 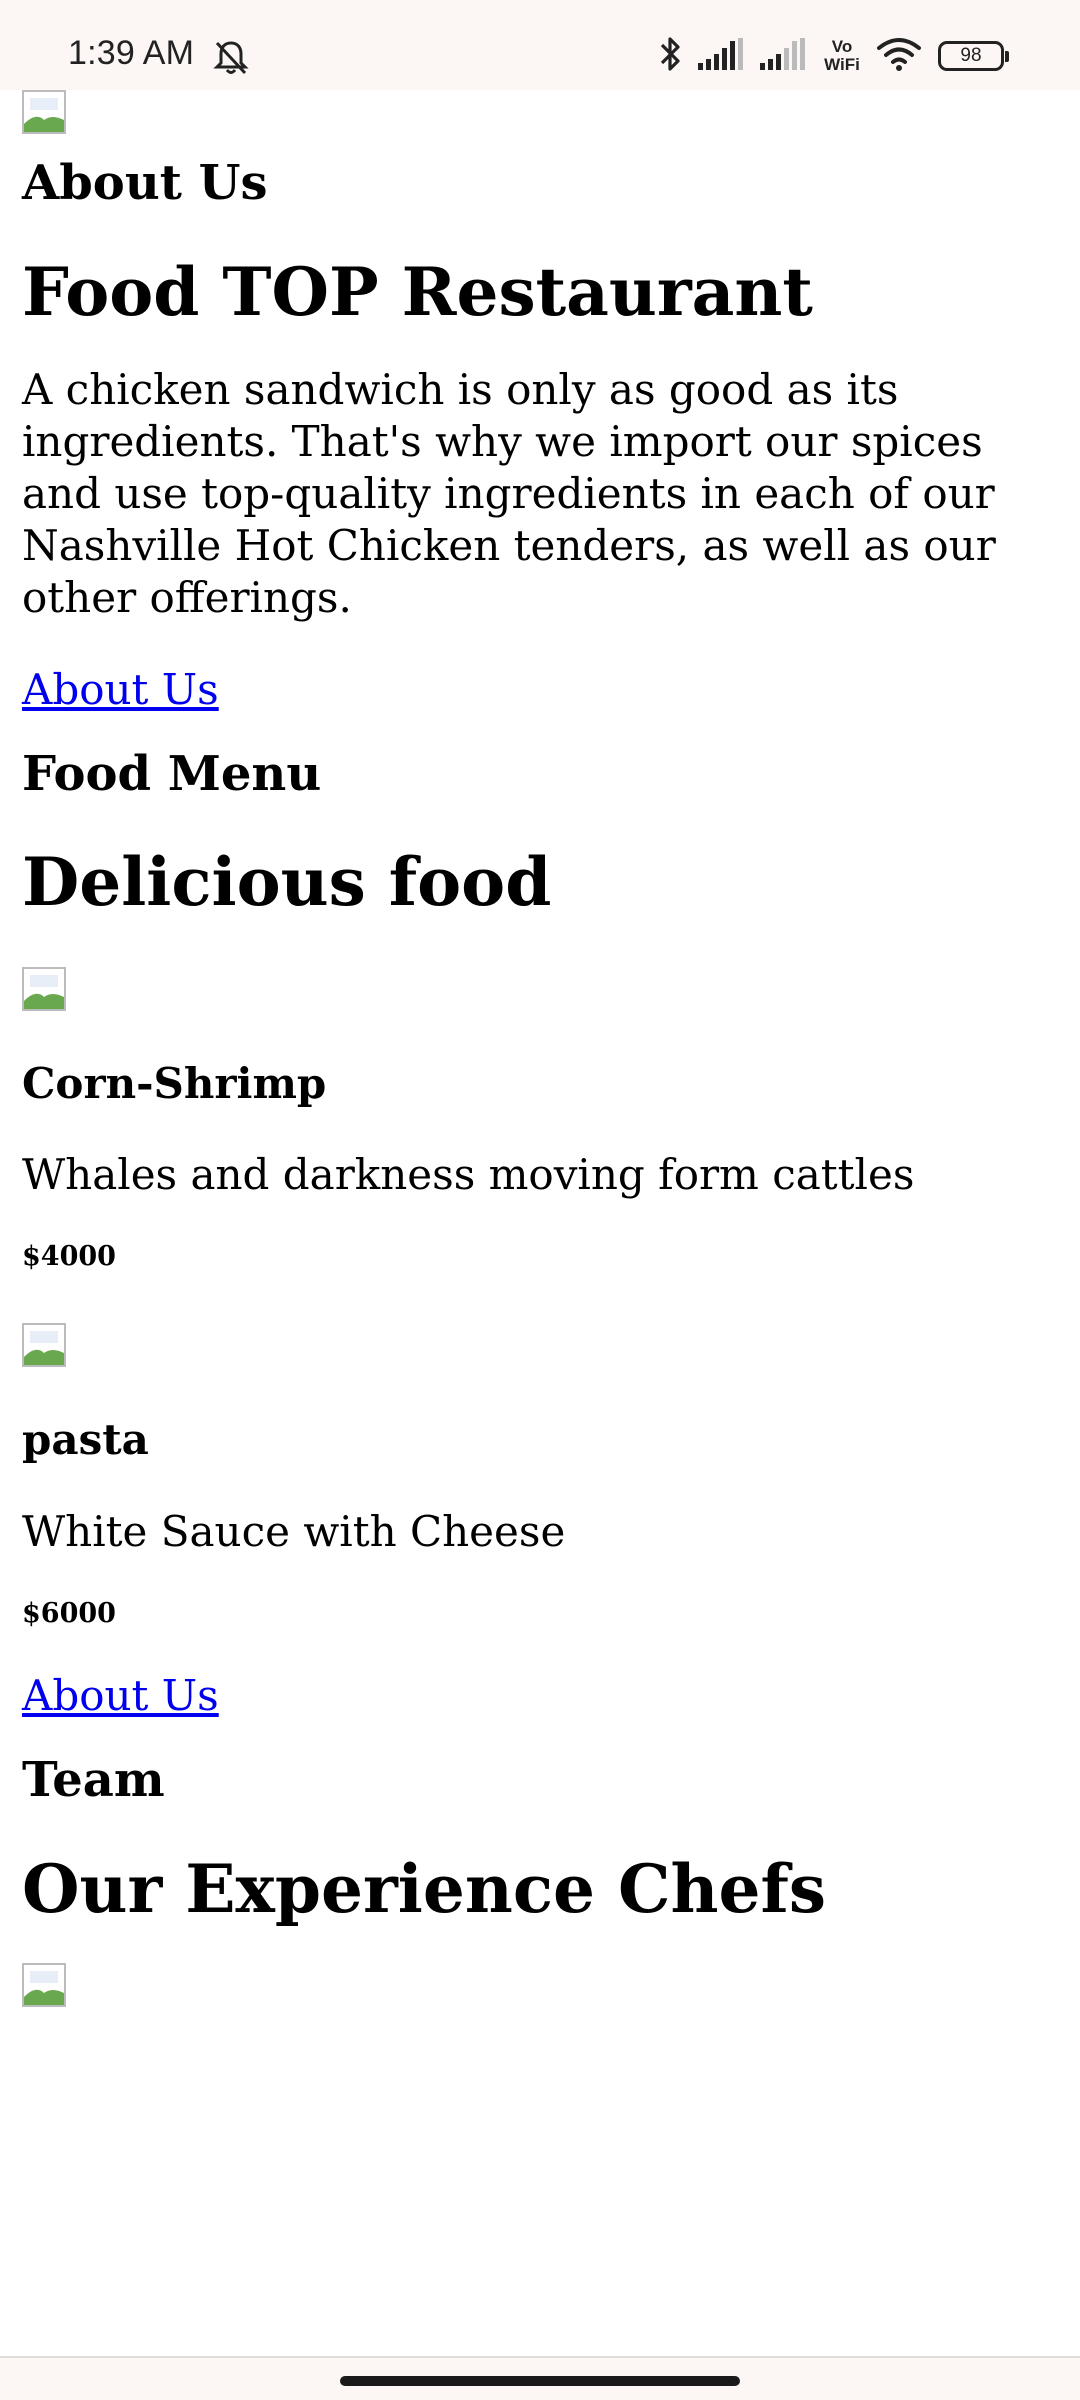 I want to click on menu-item-name: pasta, so click(x=85, y=1440).